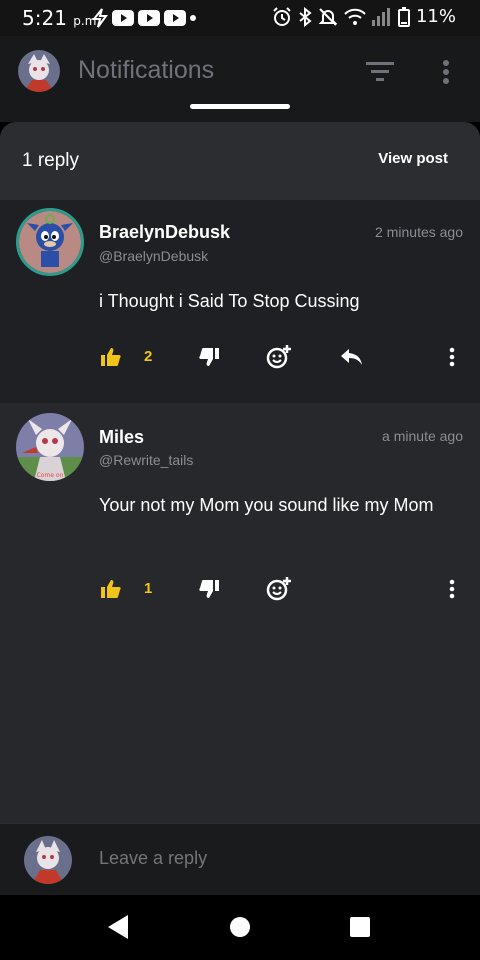 The width and height of the screenshot is (480, 960). I want to click on battery-icon, so click(403, 16).